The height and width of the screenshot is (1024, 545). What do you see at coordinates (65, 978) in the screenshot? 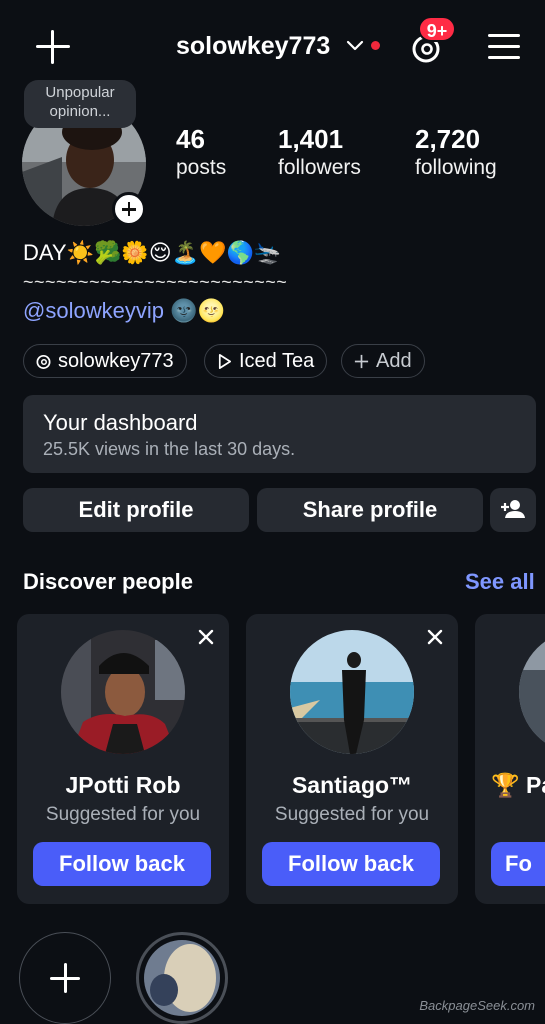
I see `new-highlight-button` at bounding box center [65, 978].